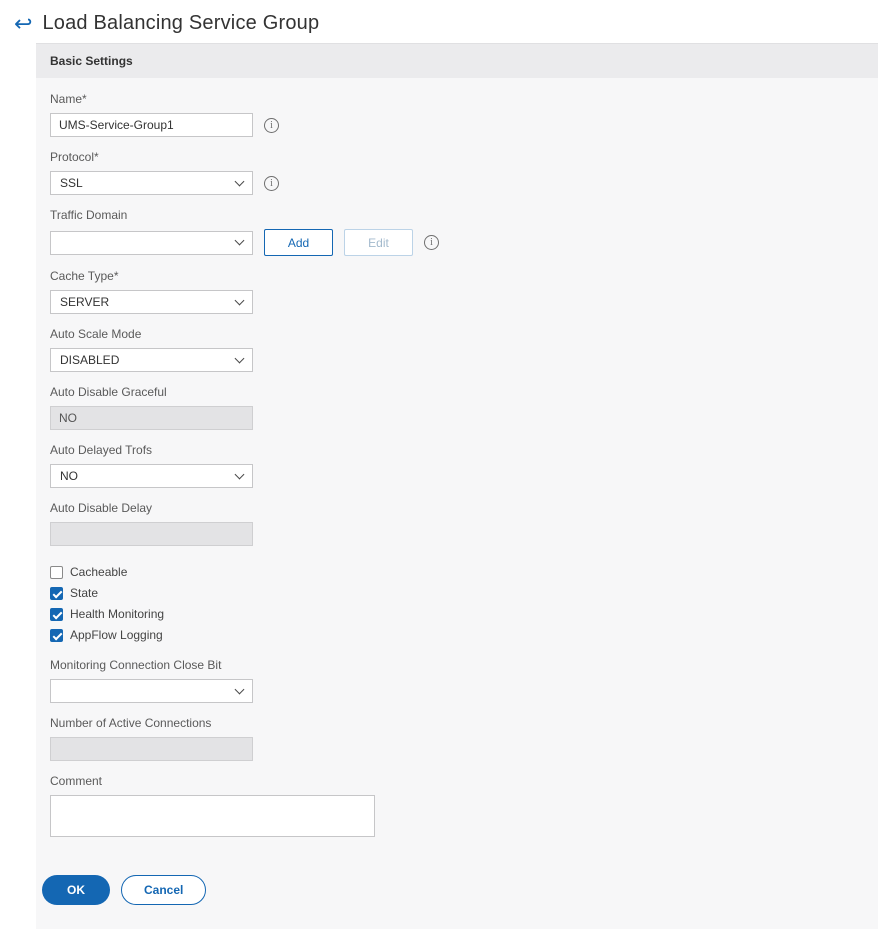 The image size is (878, 929). What do you see at coordinates (151, 534) in the screenshot?
I see `auto-disable-delay-input` at bounding box center [151, 534].